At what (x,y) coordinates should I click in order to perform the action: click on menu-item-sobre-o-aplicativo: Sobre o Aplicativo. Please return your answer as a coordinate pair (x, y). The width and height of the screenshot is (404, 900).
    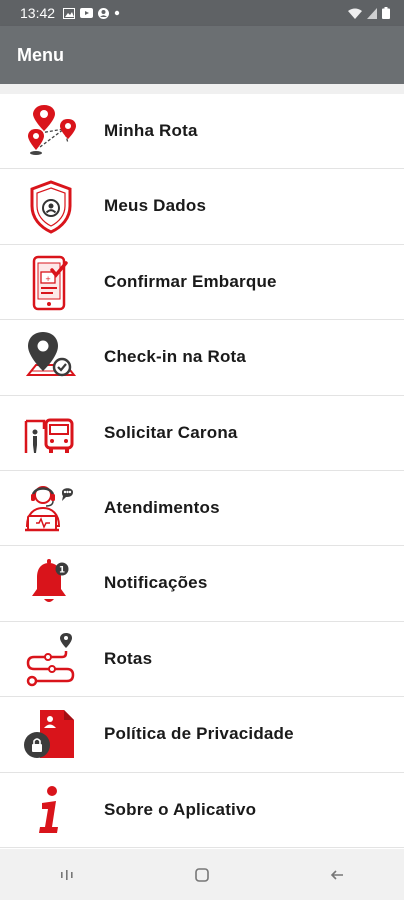
    Looking at the image, I should click on (202, 810).